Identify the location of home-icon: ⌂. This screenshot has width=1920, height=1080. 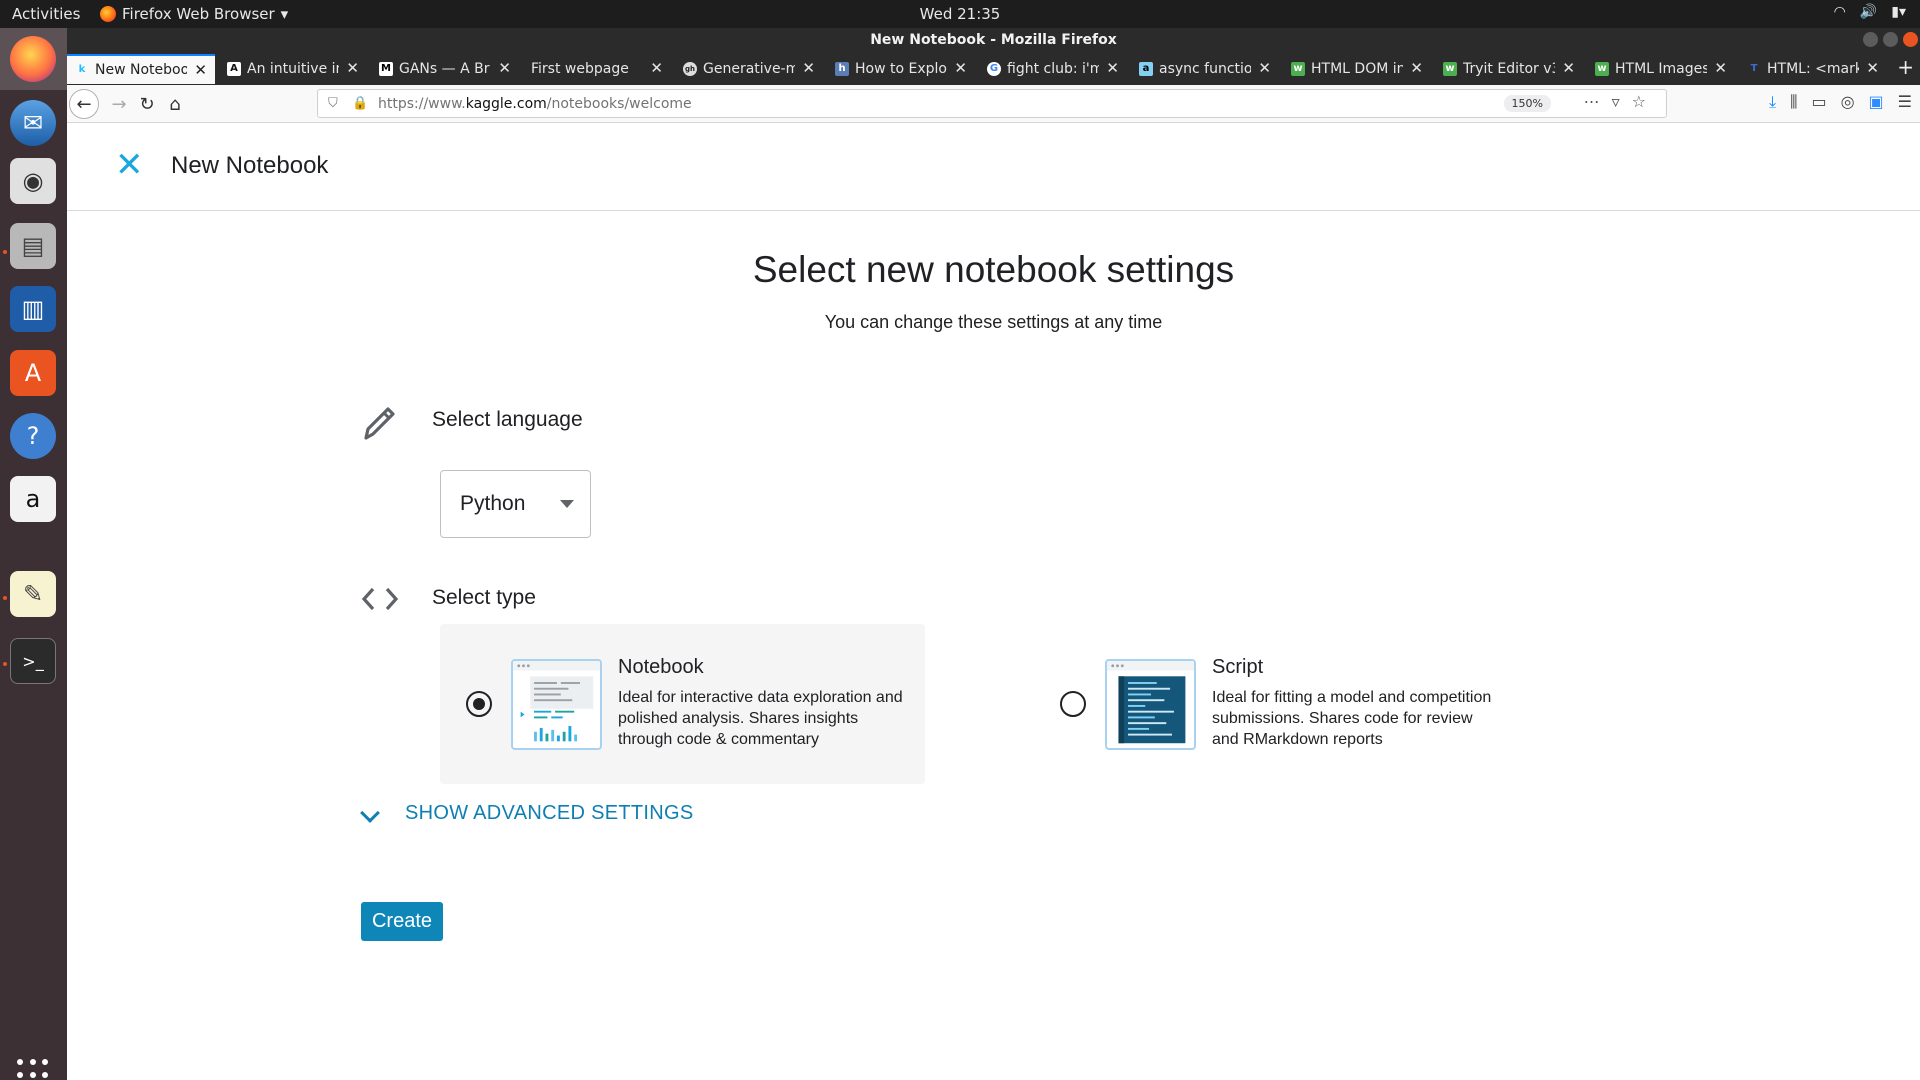
(175, 104).